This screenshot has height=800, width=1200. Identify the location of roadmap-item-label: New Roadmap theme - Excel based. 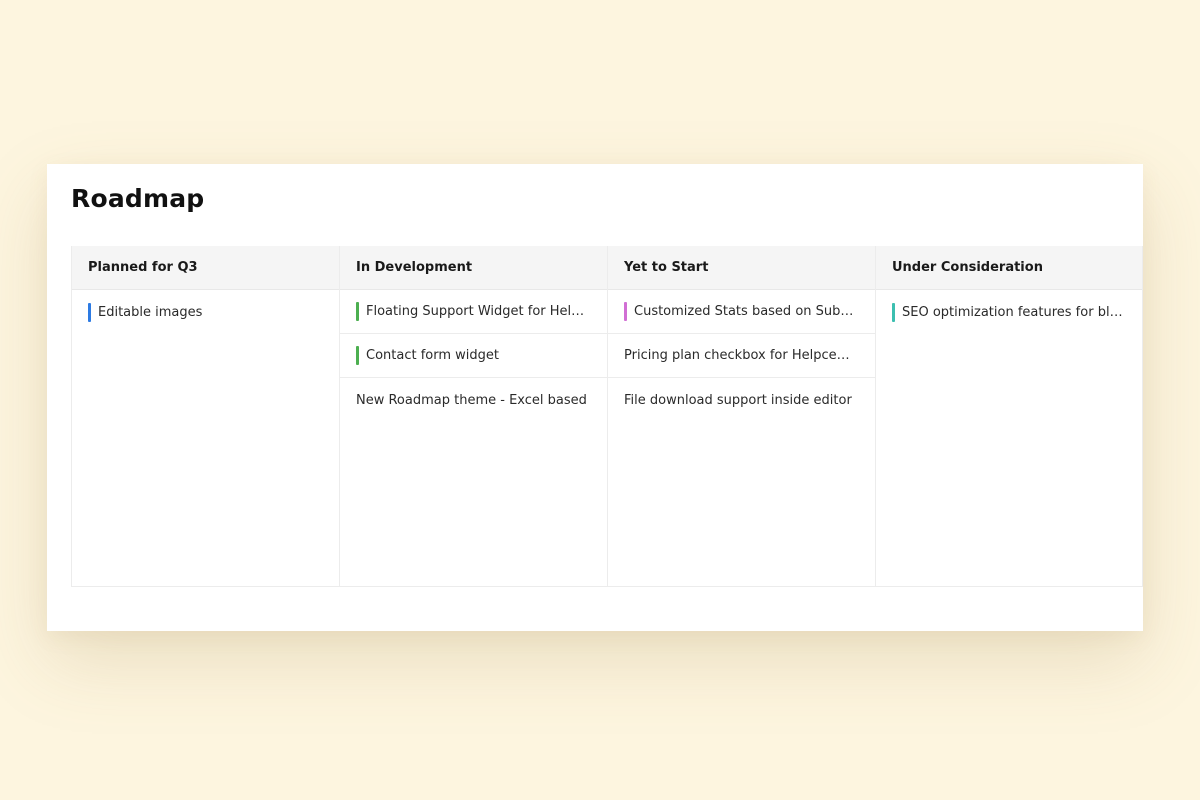
(471, 400).